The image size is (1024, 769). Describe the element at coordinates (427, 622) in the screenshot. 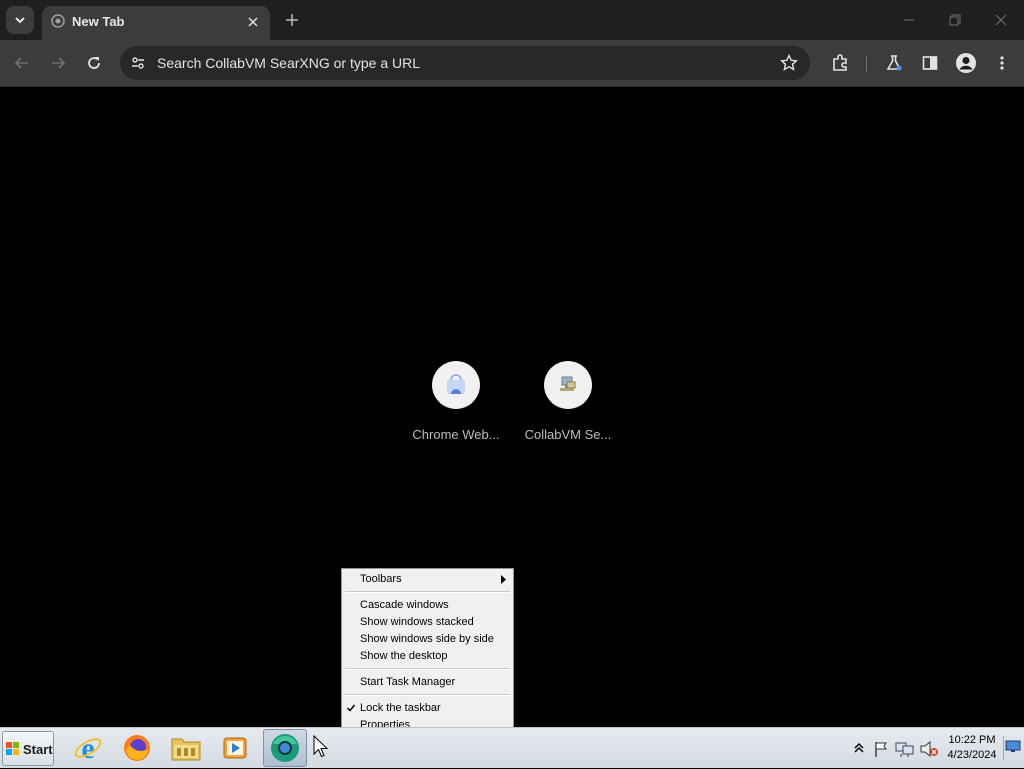

I see `menu-item-show-windows-stacked: Show windows stacked` at that location.